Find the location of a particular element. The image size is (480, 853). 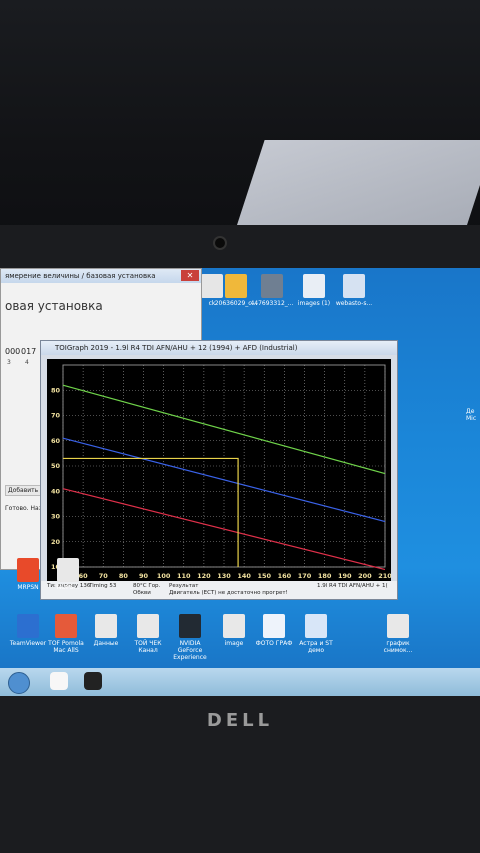

bottom-icon-1: TOF Pomola Mac AllS is located at coordinates (66, 634).